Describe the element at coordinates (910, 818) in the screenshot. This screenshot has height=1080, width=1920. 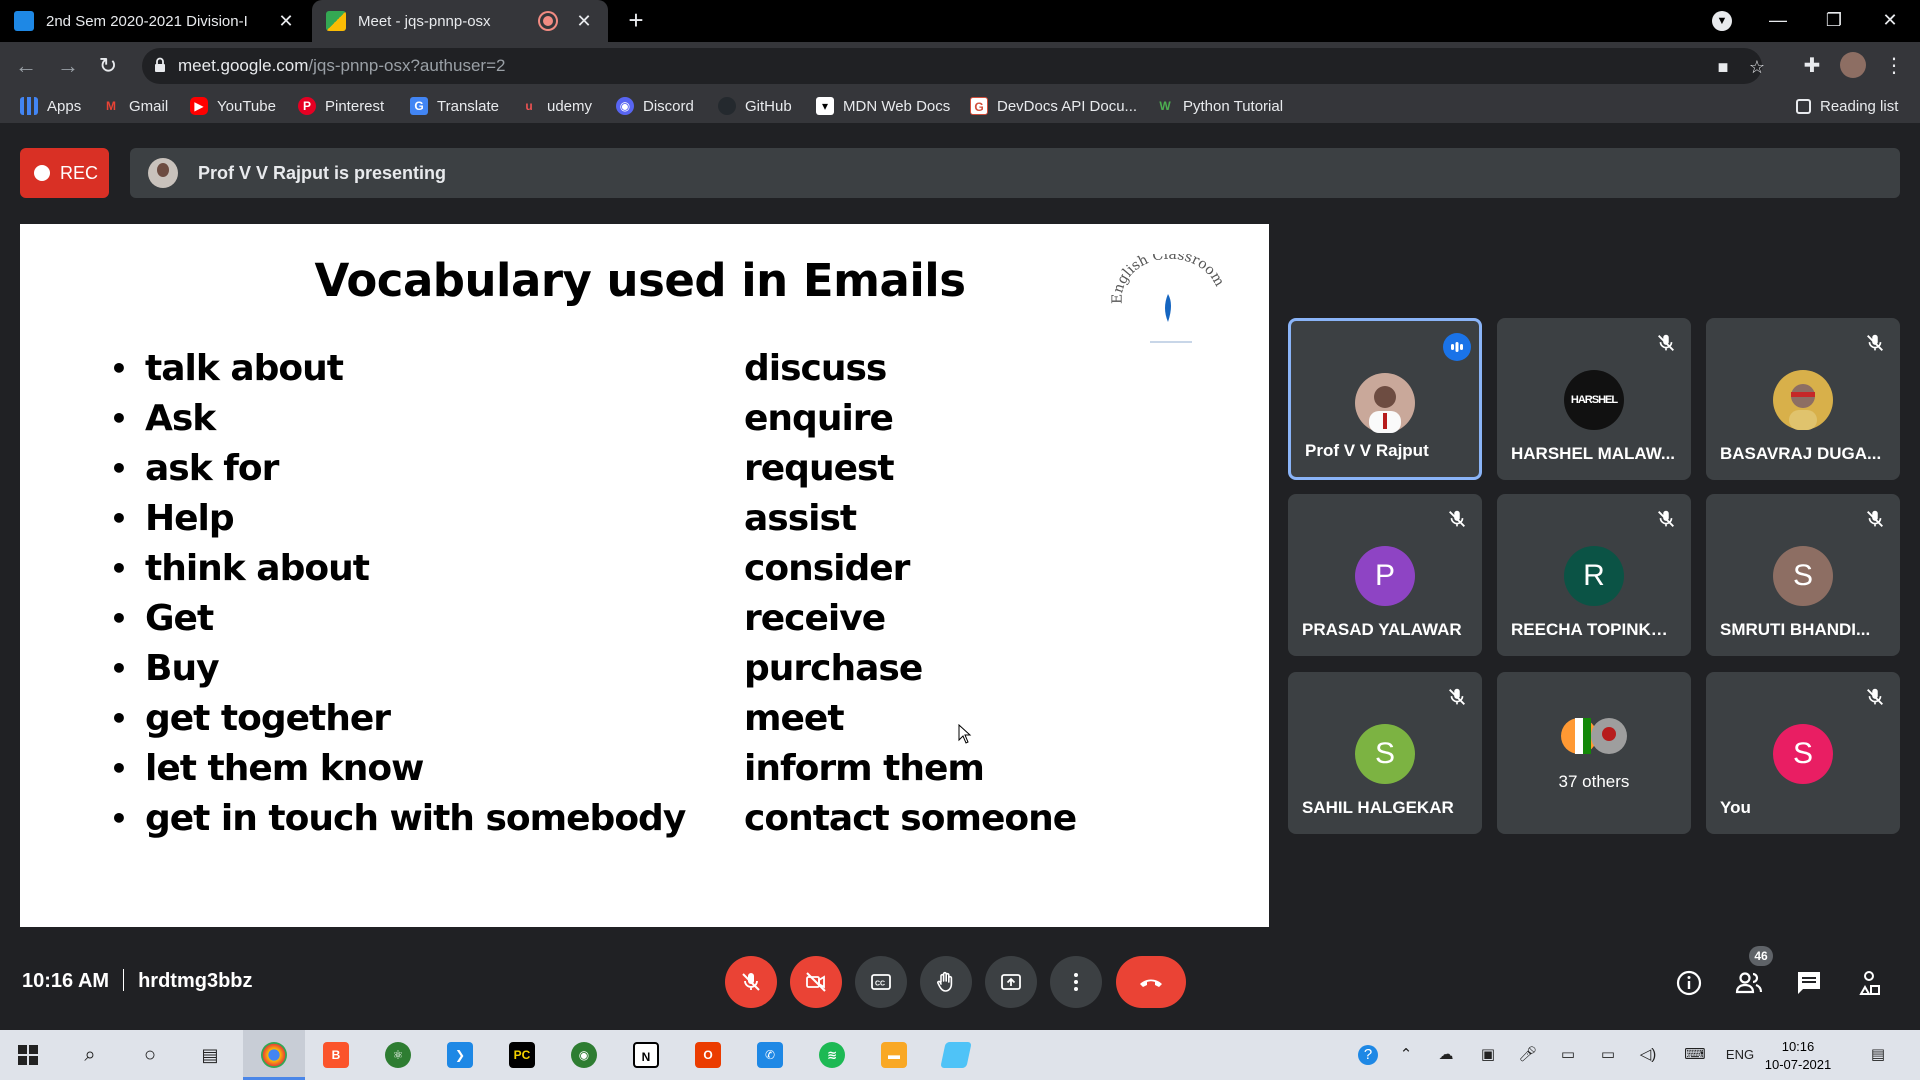
I see `list-item: contact someone` at that location.